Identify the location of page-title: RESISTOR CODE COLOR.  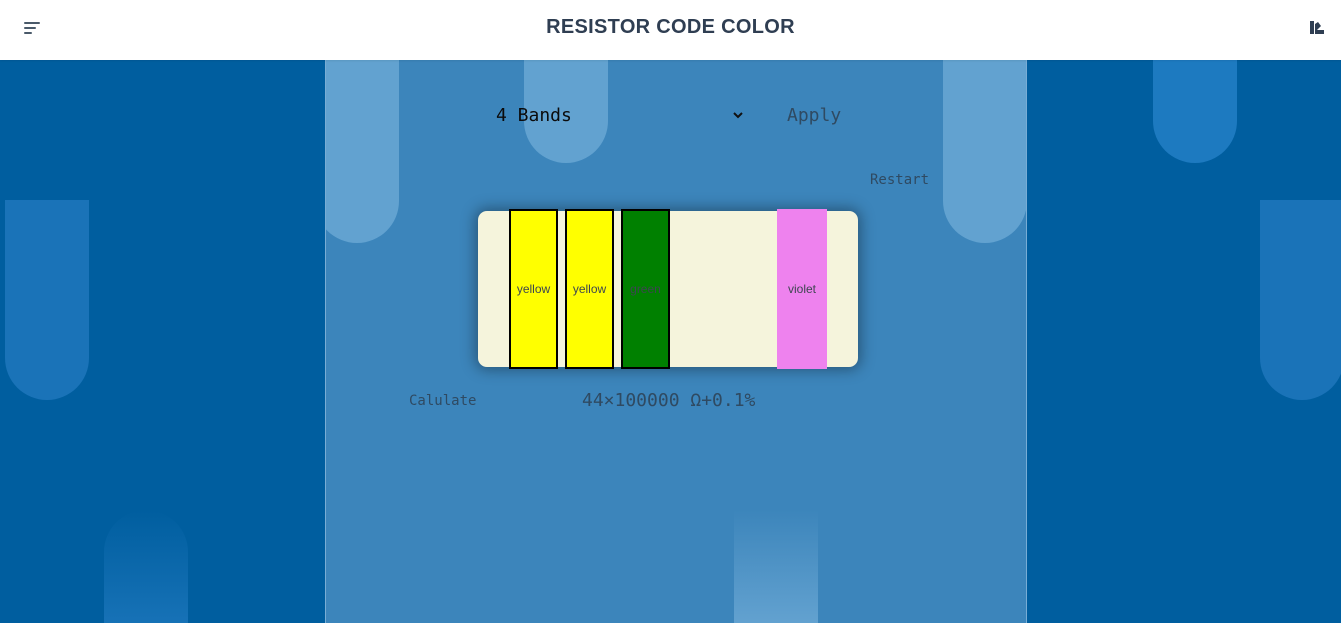
(670, 27).